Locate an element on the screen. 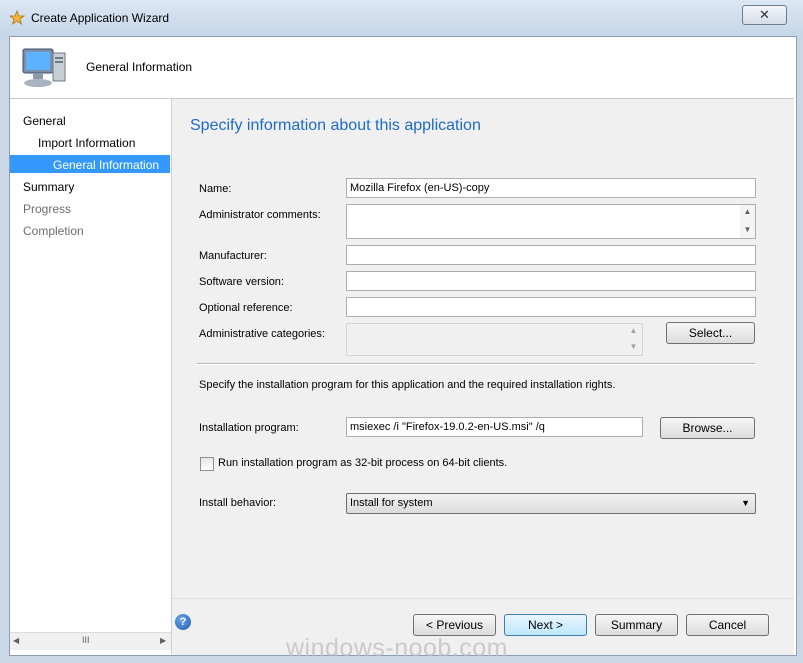 This screenshot has height=663, width=803. sidebar-item-import-information: Import Information is located at coordinates (86, 143).